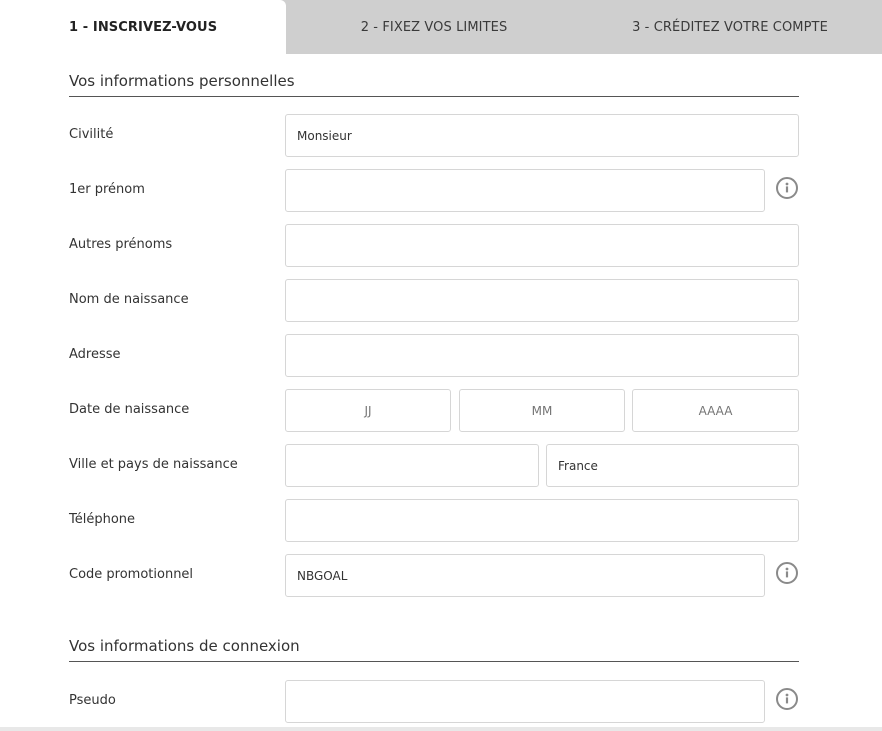 The height and width of the screenshot is (731, 882). Describe the element at coordinates (95, 354) in the screenshot. I see `adresse-label: Adresse` at that location.